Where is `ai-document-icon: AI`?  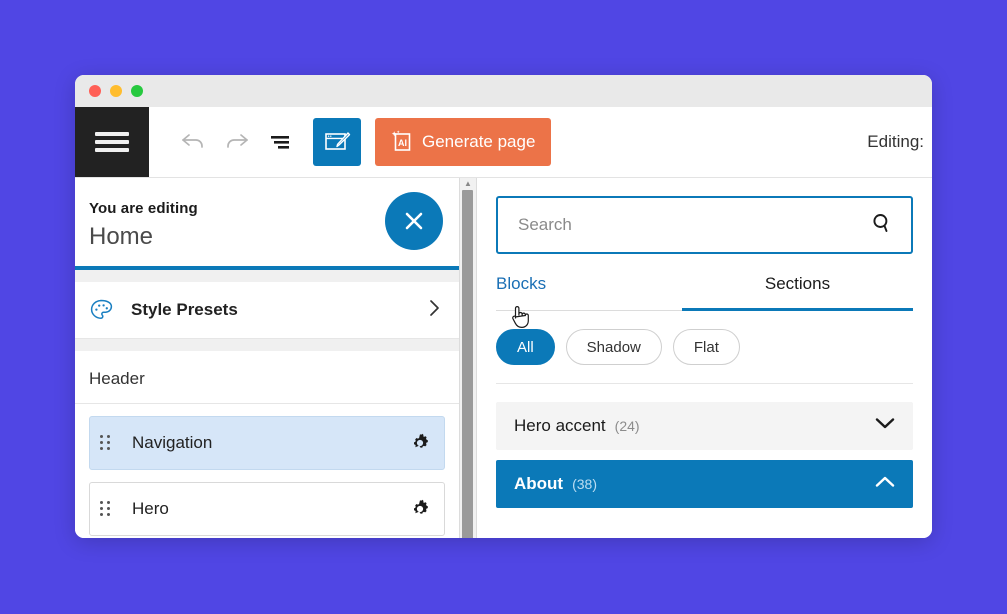 ai-document-icon: AI is located at coordinates (401, 140).